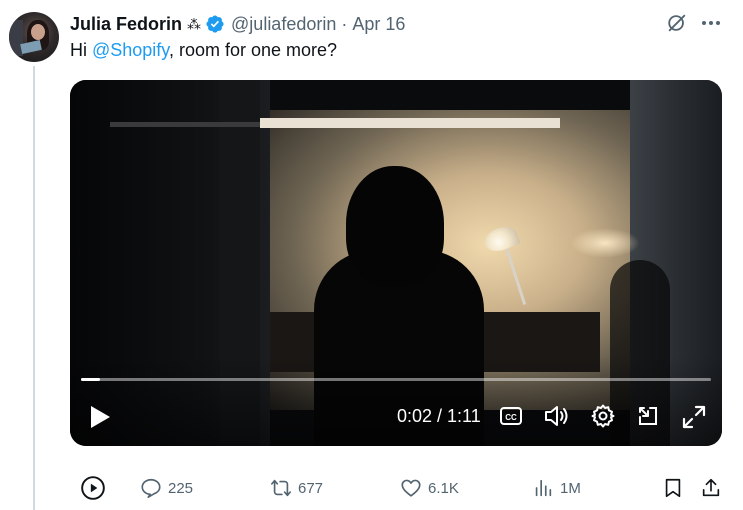 The image size is (743, 510). I want to click on bookmark-button, so click(673, 488).